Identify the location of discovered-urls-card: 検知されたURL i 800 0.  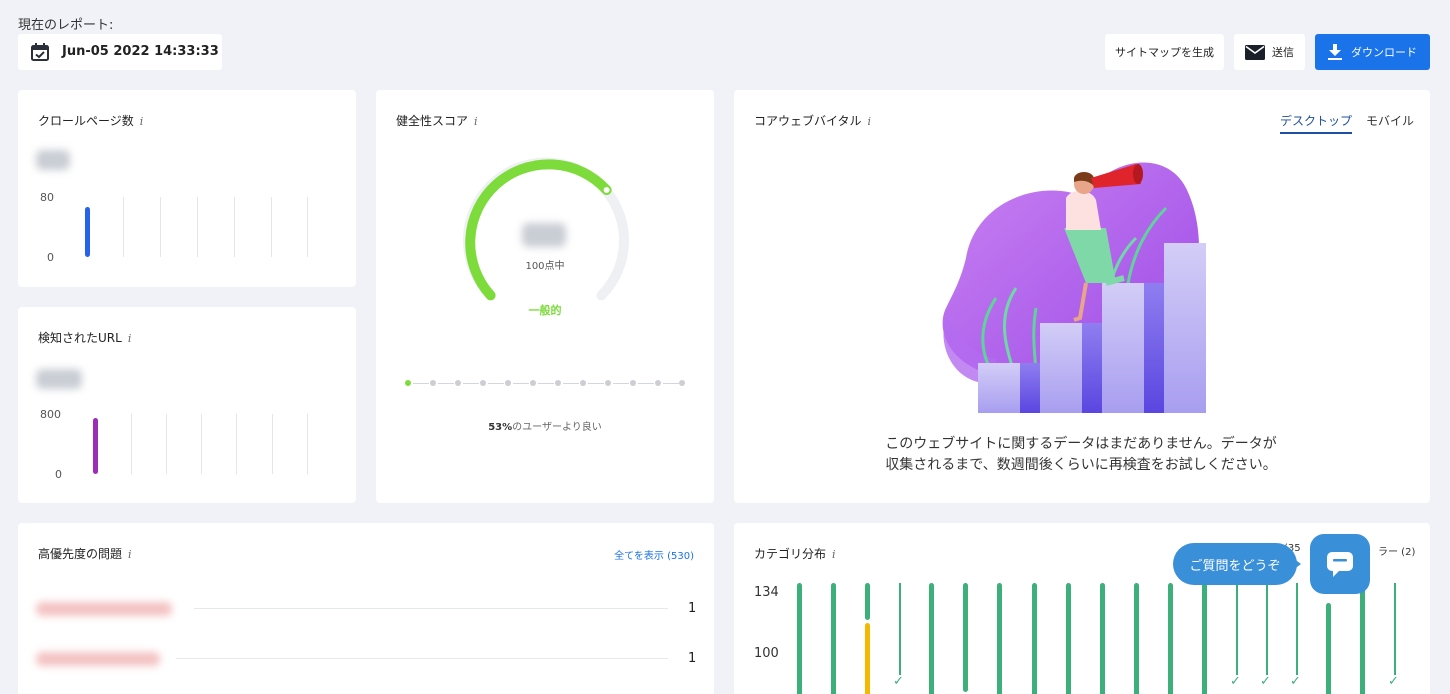
(187, 405).